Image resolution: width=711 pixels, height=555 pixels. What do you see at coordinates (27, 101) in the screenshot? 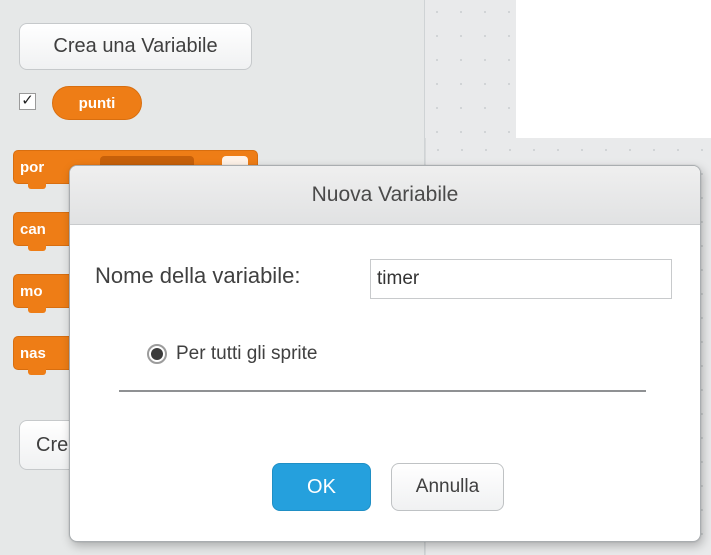
I see `variable-show-checkbox: ✓` at bounding box center [27, 101].